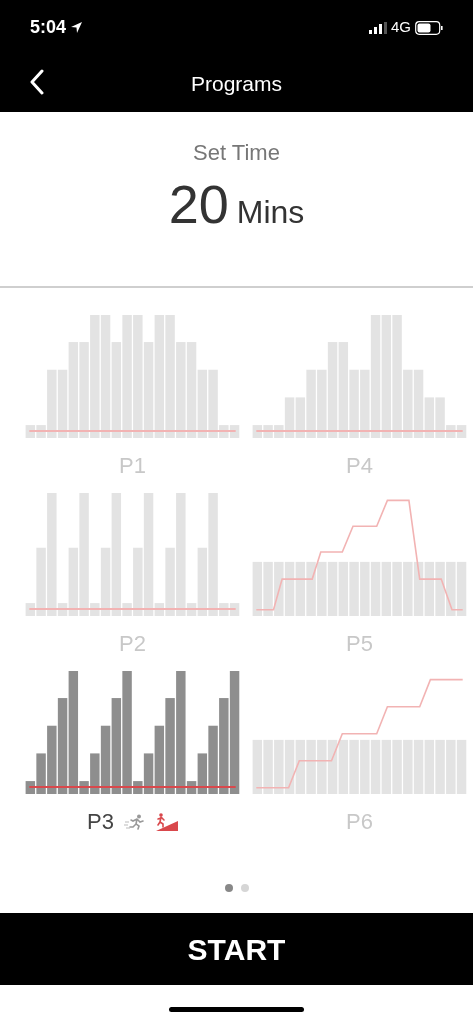 The height and width of the screenshot is (1024, 473). What do you see at coordinates (378, 27) in the screenshot?
I see `signal-icon` at bounding box center [378, 27].